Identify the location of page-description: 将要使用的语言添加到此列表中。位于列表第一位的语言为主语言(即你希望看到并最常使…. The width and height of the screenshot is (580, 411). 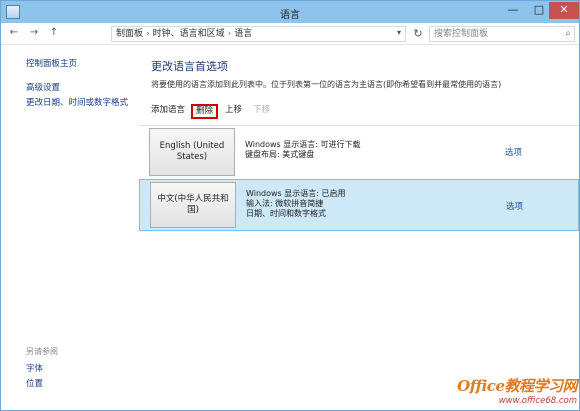
(326, 84).